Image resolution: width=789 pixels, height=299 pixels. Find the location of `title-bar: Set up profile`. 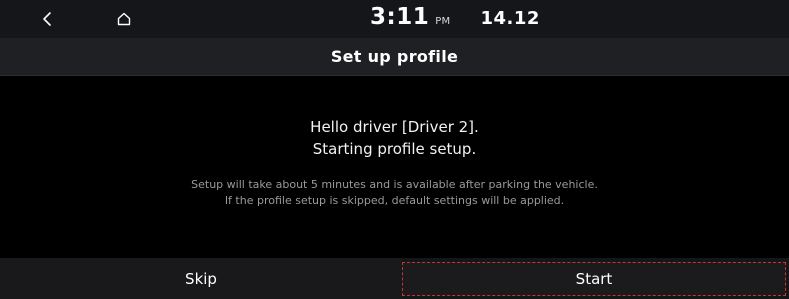

title-bar: Set up profile is located at coordinates (394, 57).